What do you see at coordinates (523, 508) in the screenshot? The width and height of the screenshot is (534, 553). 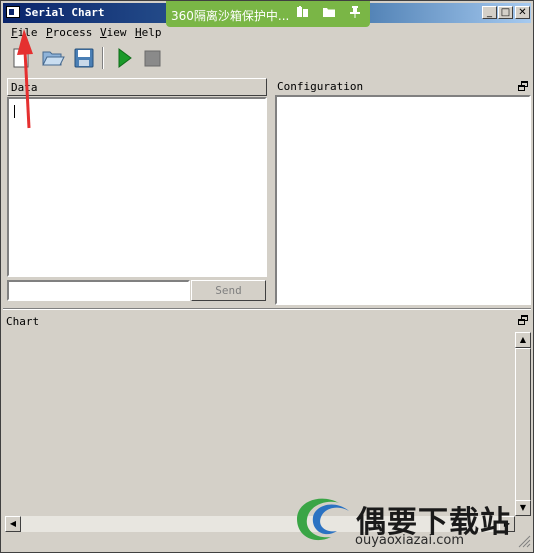 I see `scroll-down-button: ▼` at bounding box center [523, 508].